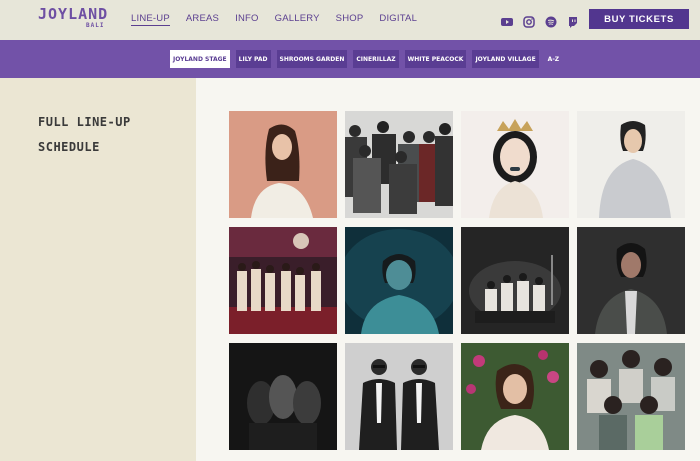  Describe the element at coordinates (639, 19) in the screenshot. I see `buy-tickets-button: BUY TICKETS` at that location.